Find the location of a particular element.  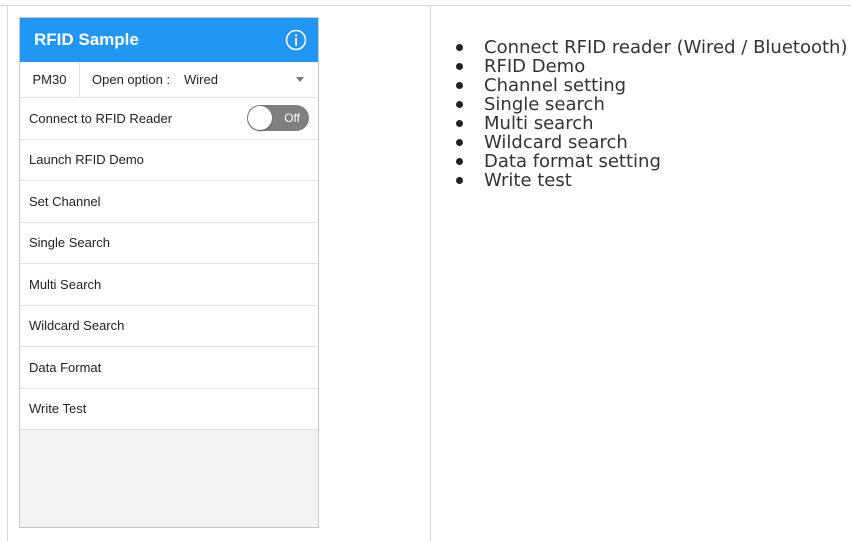

list-item: Multi search is located at coordinates (651, 123).